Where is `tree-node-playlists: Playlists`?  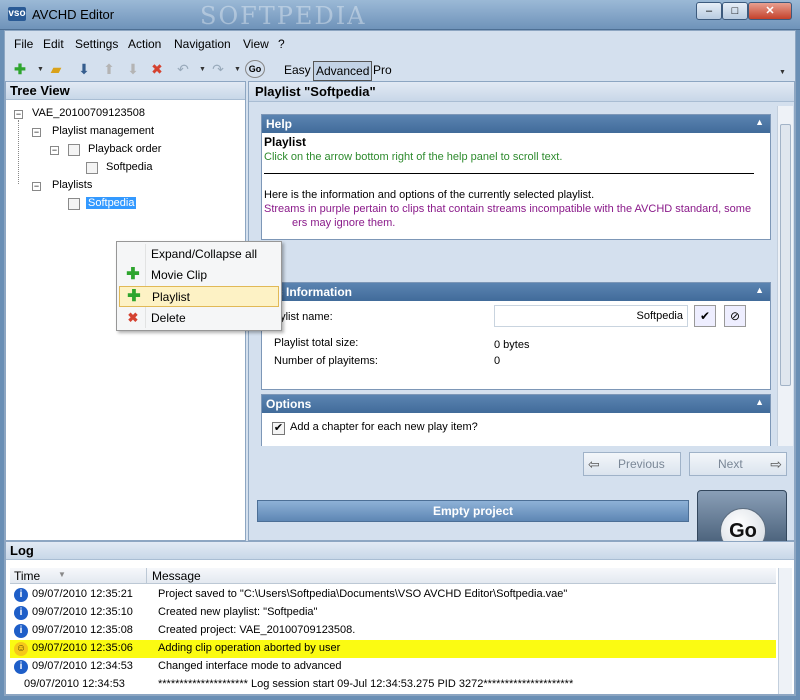 tree-node-playlists: Playlists is located at coordinates (72, 185).